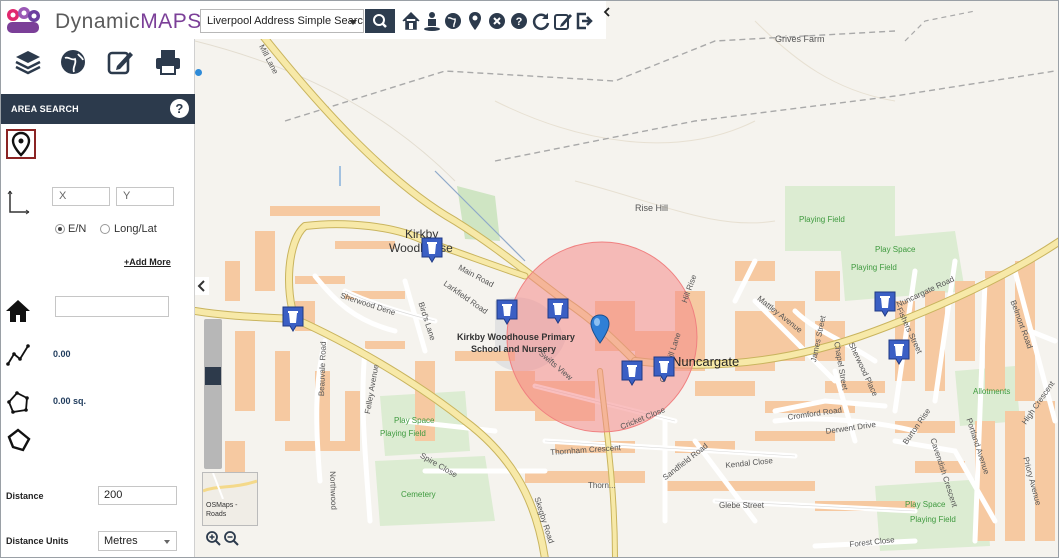  I want to click on basemap-thumbnail, so click(230, 486).